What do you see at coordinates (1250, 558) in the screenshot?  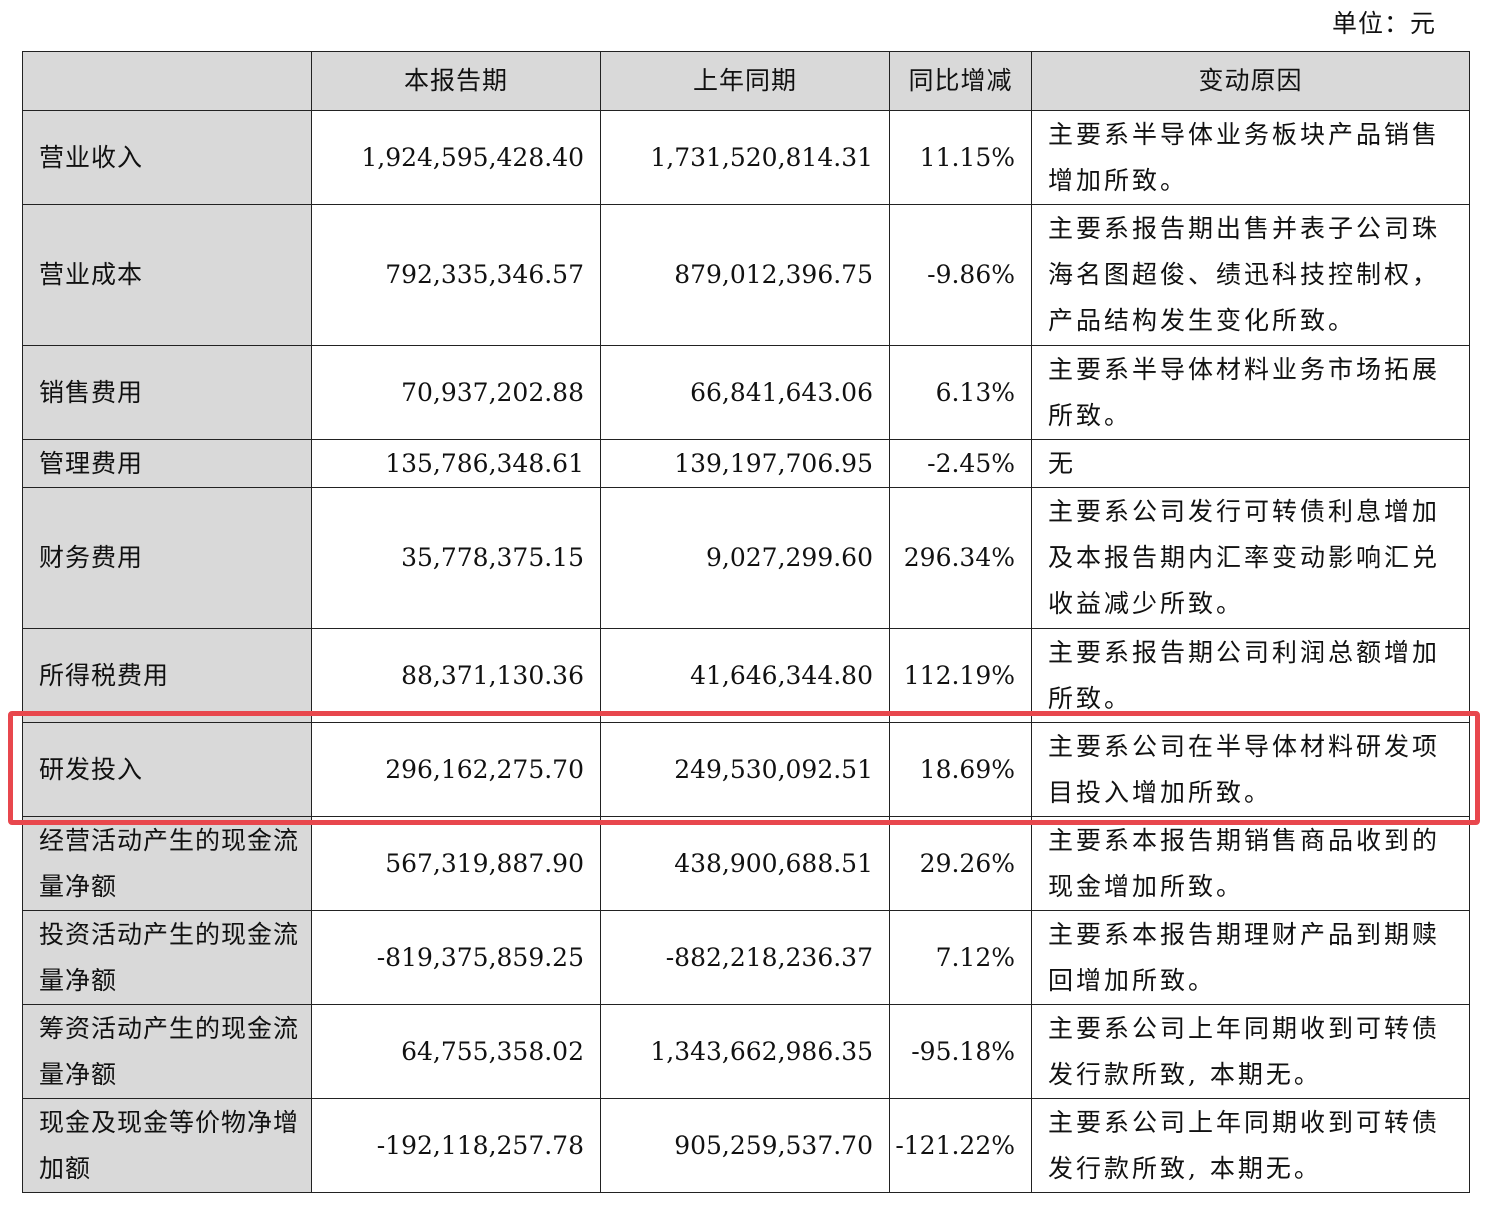 I see `row-reason: 主要系公司发行可转债利息增加及本报告期内汇率变动影响汇兑收益减少所致。` at bounding box center [1250, 558].